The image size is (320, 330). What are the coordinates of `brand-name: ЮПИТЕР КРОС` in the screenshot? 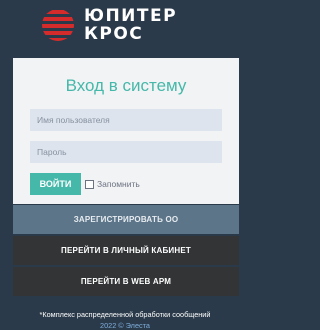 It's located at (130, 25).